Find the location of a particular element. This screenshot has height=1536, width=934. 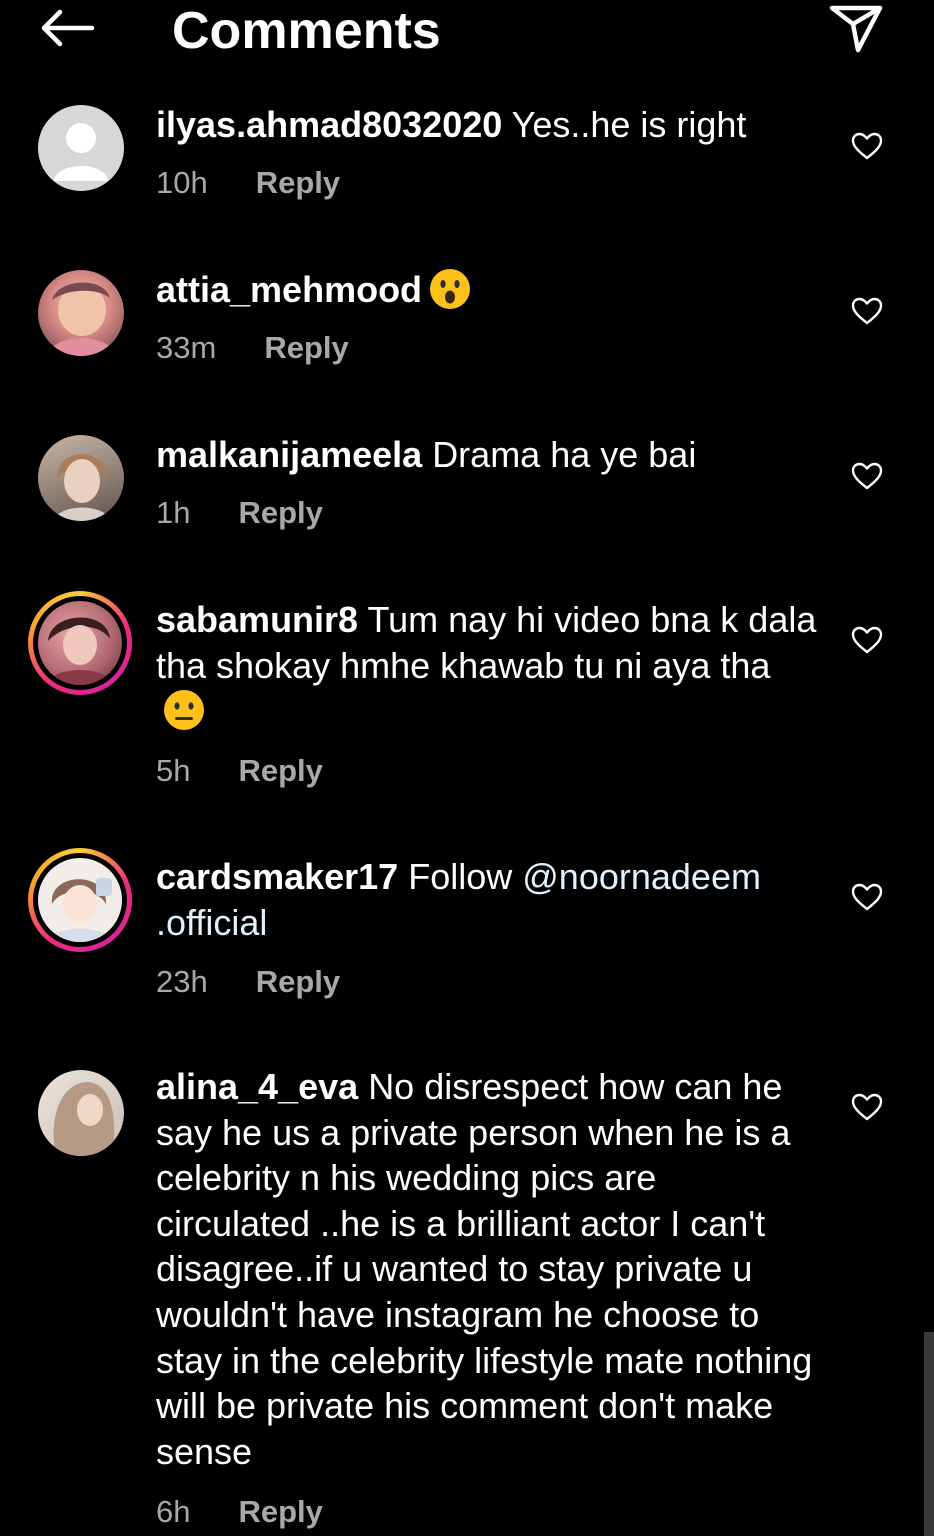

scrollbar is located at coordinates (929, 1434).